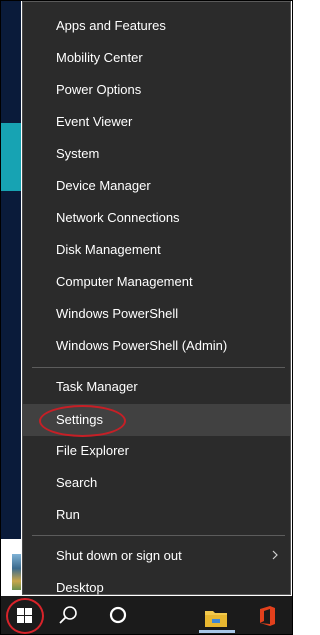  Describe the element at coordinates (94, 121) in the screenshot. I see `menu-item-label: Event Viewer` at that location.